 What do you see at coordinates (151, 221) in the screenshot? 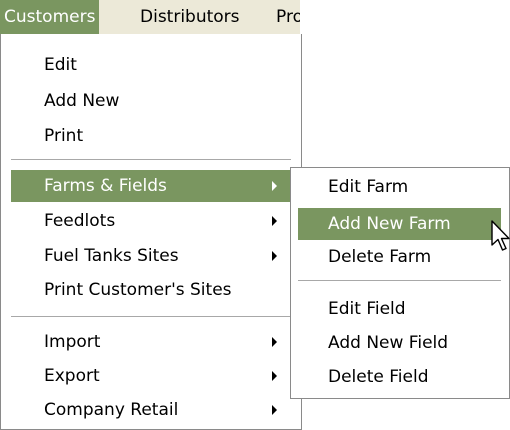
I see `menu-item-feedlots: Feedlots` at bounding box center [151, 221].